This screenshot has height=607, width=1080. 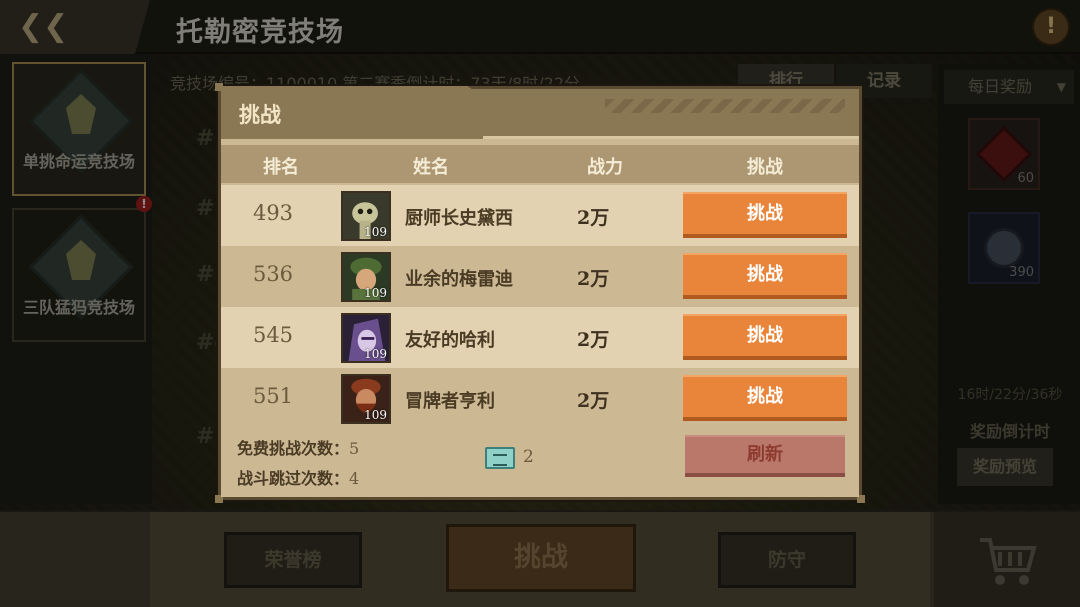 What do you see at coordinates (273, 213) in the screenshot?
I see `opponent-rank: 493` at bounding box center [273, 213].